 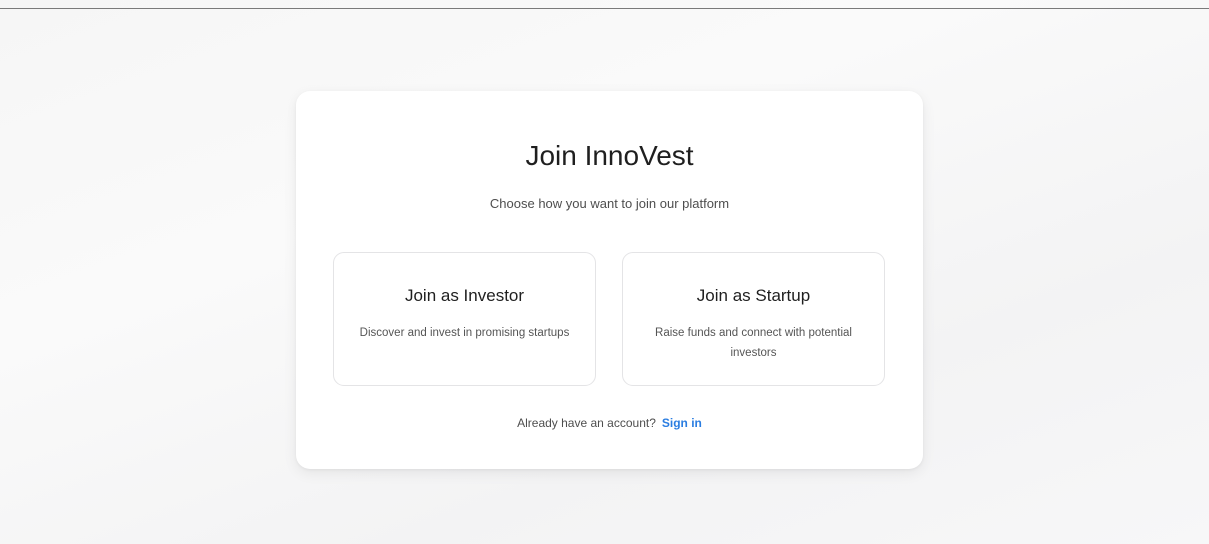 What do you see at coordinates (753, 295) in the screenshot?
I see `startup-option-title: Join as Startup` at bounding box center [753, 295].